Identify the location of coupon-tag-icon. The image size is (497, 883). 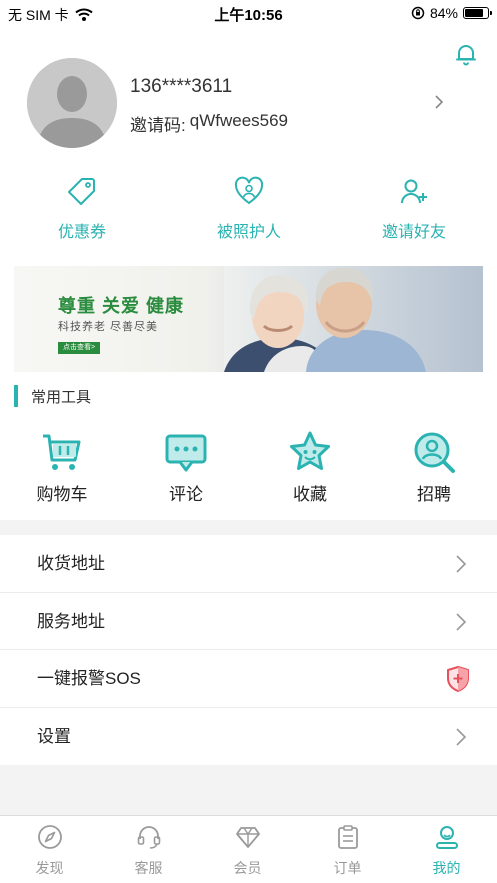
(81, 191).